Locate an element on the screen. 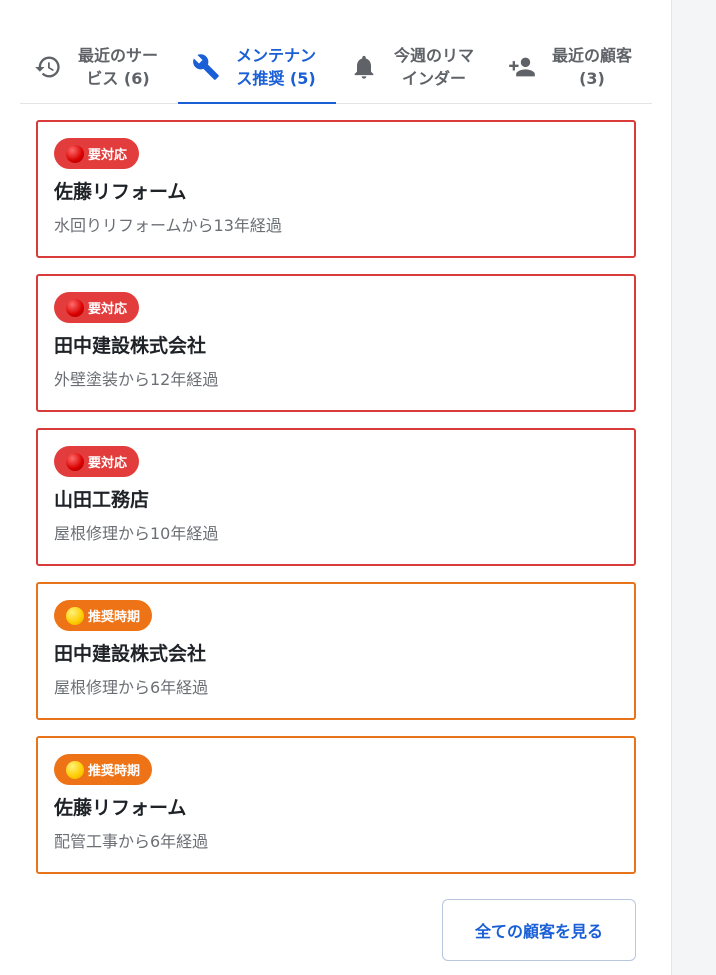 The image size is (716, 975). background-area is located at coordinates (694, 487).